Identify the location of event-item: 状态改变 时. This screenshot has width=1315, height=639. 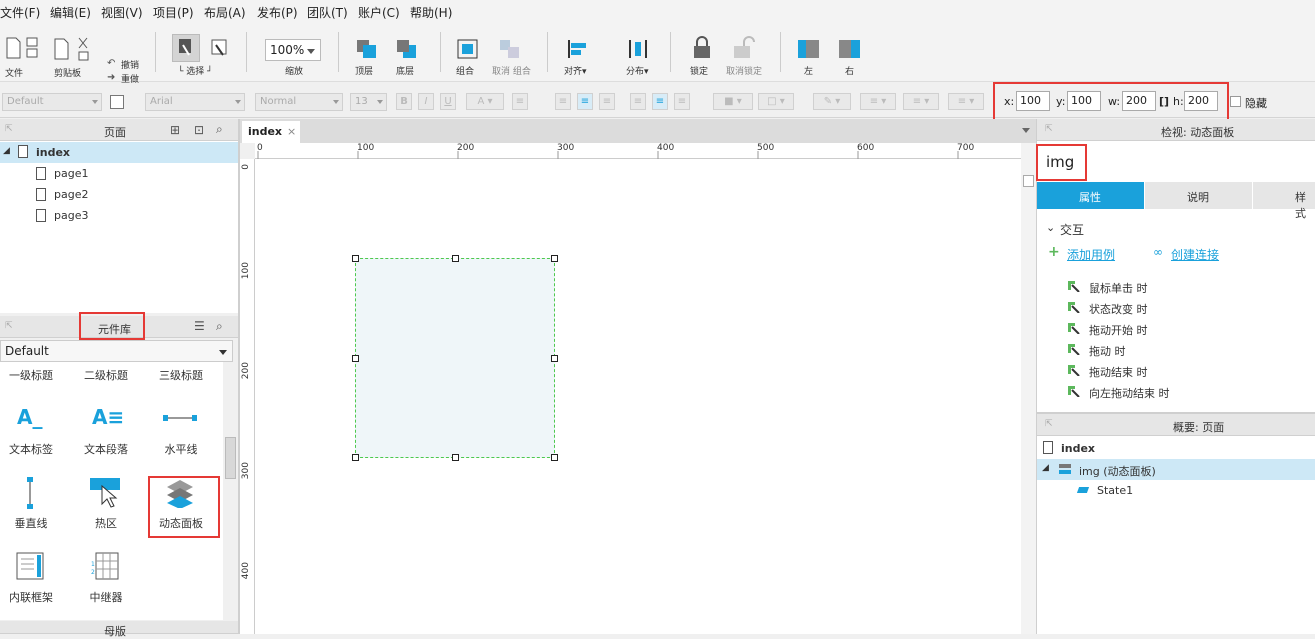
(1108, 309).